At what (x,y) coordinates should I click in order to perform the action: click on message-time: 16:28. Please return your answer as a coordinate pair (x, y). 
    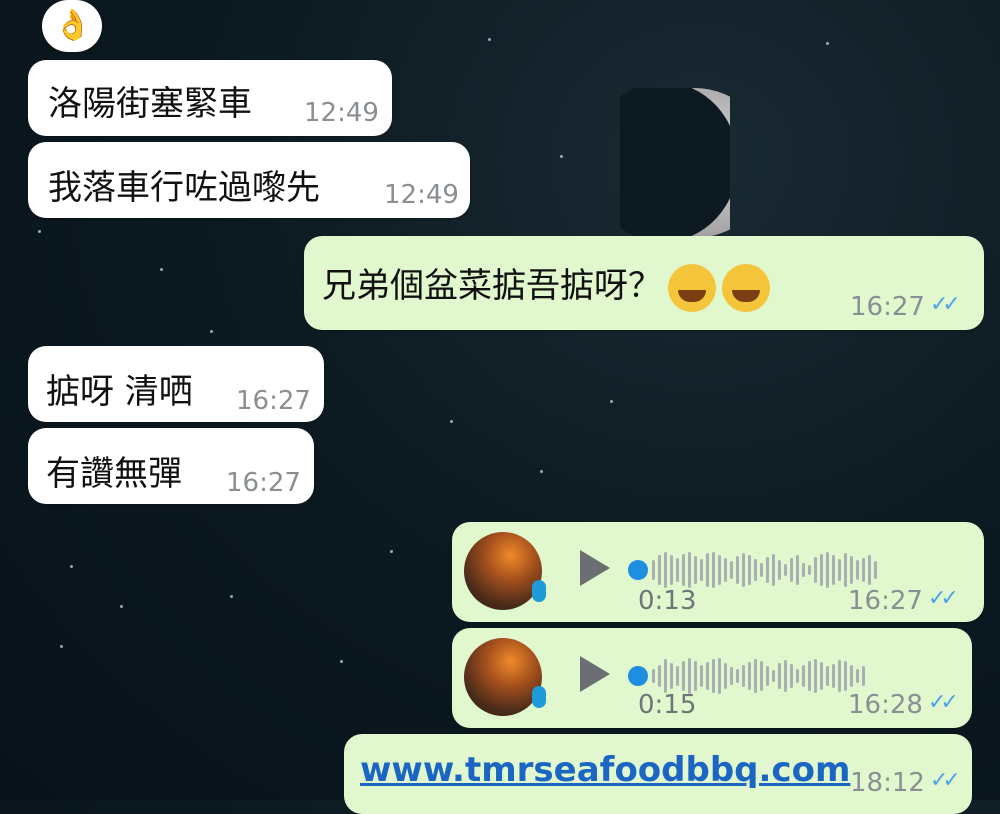
    Looking at the image, I should click on (885, 705).